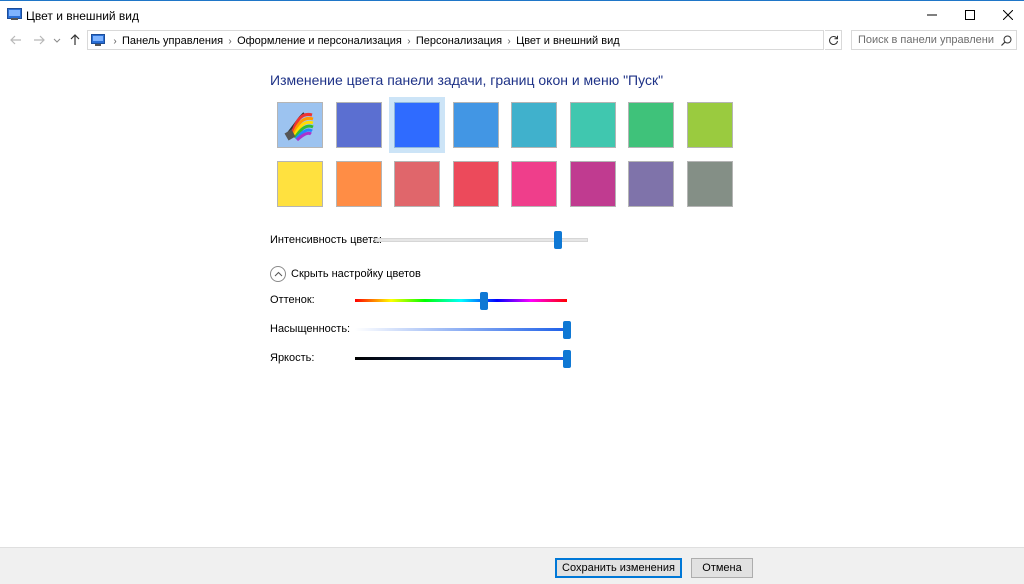 The height and width of the screenshot is (584, 1024). I want to click on chevron-down-icon, so click(57, 40).